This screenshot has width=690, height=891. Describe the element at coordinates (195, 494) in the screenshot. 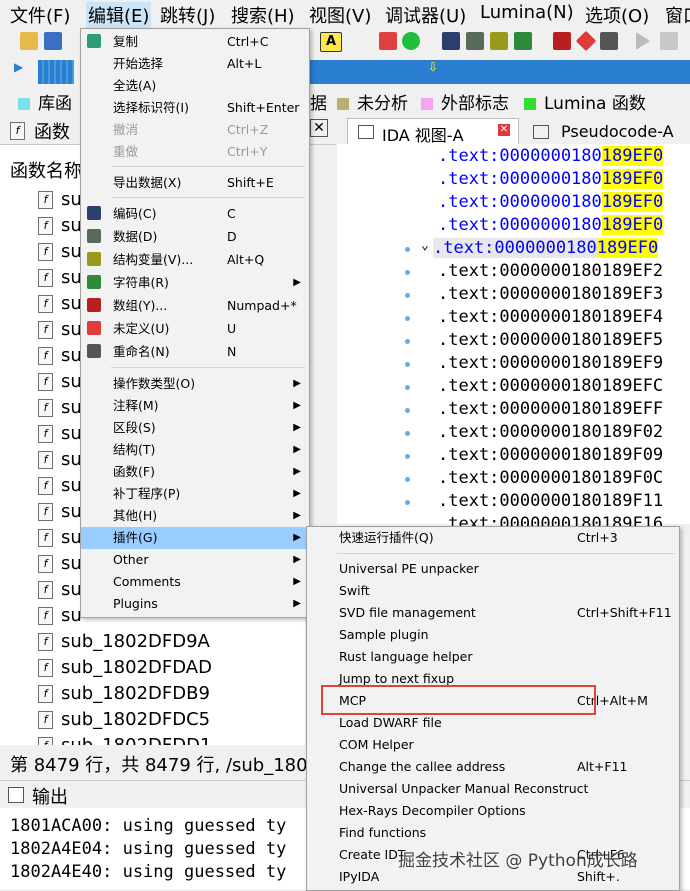

I see `edit-menu-item-patch: 补丁程序(P) ▶` at that location.